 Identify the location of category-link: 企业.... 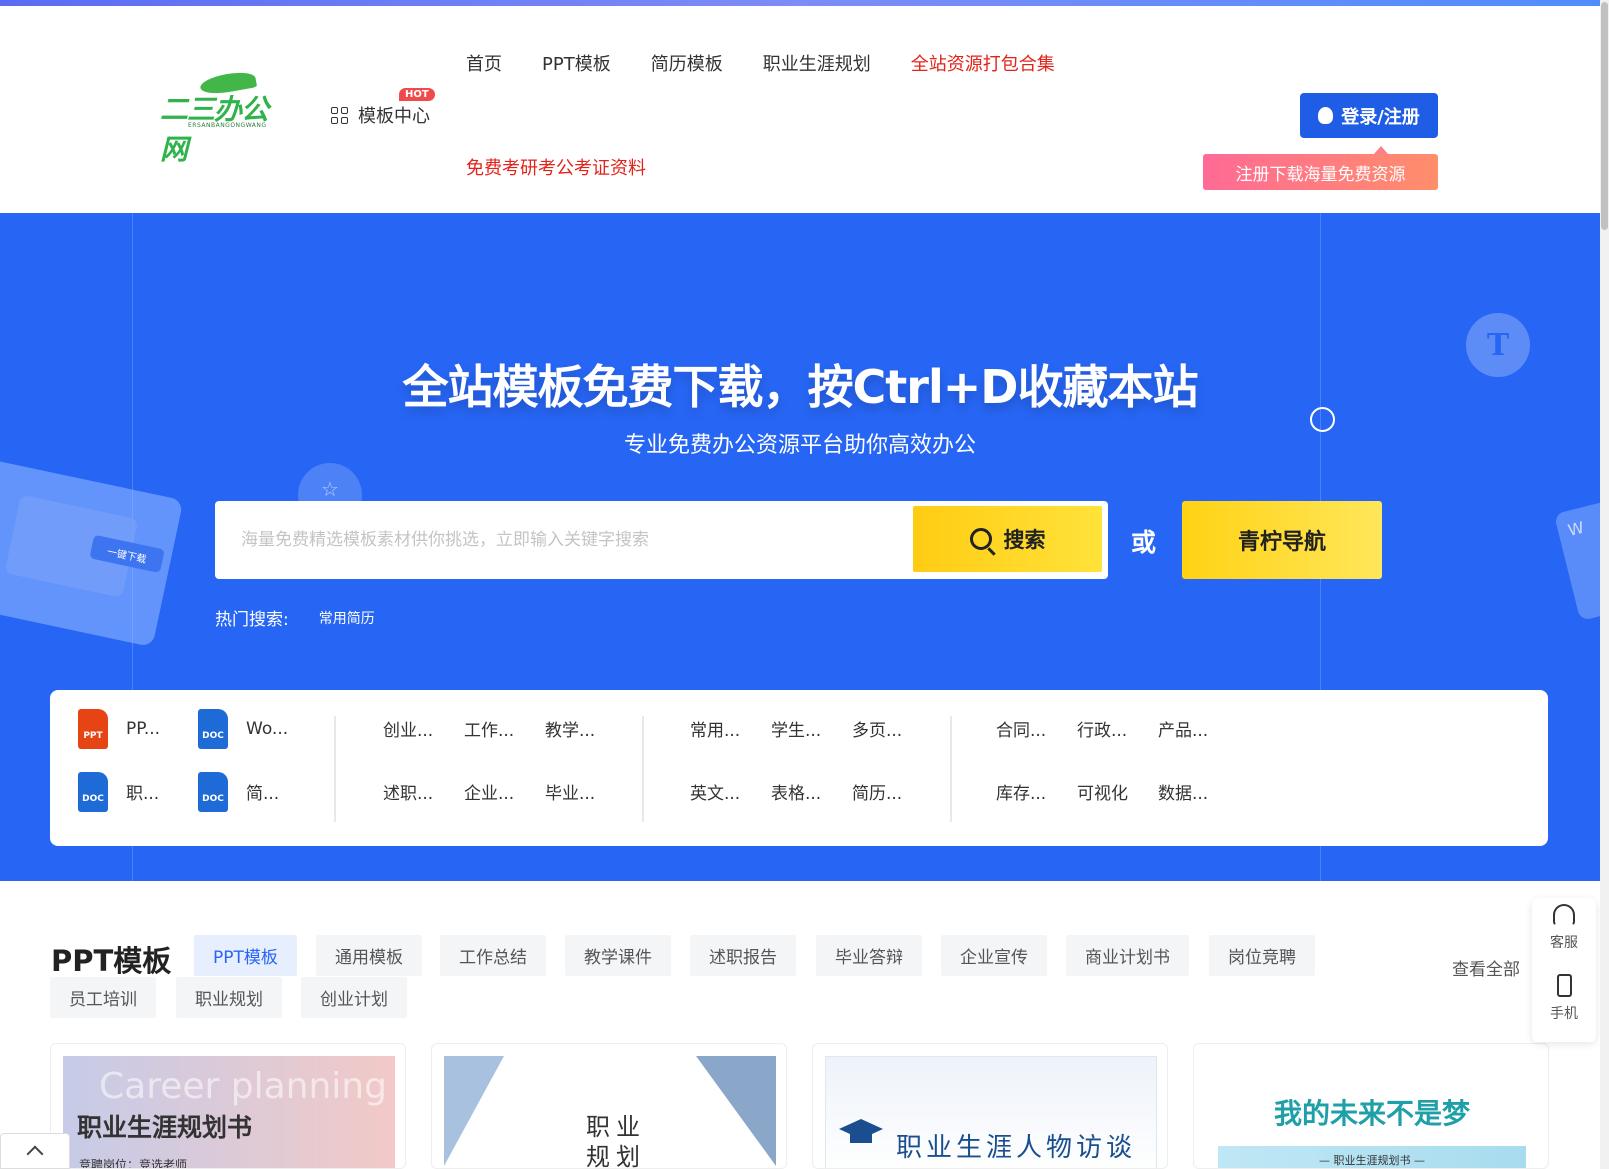
(504, 791).